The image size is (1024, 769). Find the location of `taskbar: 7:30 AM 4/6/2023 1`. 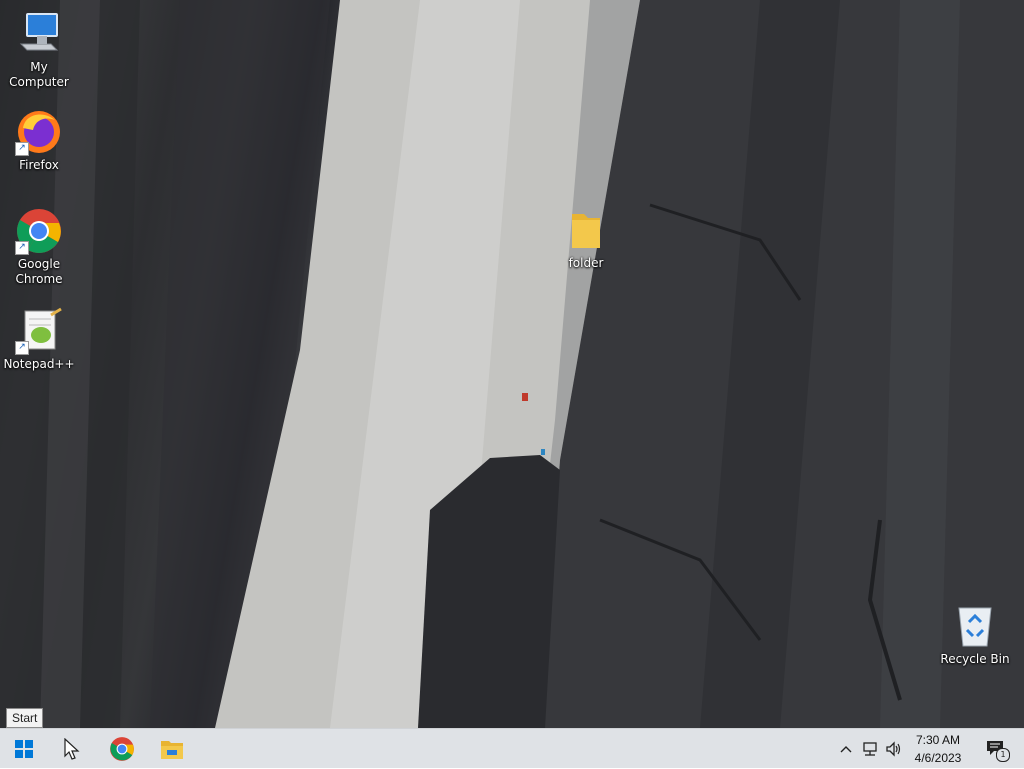

taskbar: 7:30 AM 4/6/2023 1 is located at coordinates (512, 748).